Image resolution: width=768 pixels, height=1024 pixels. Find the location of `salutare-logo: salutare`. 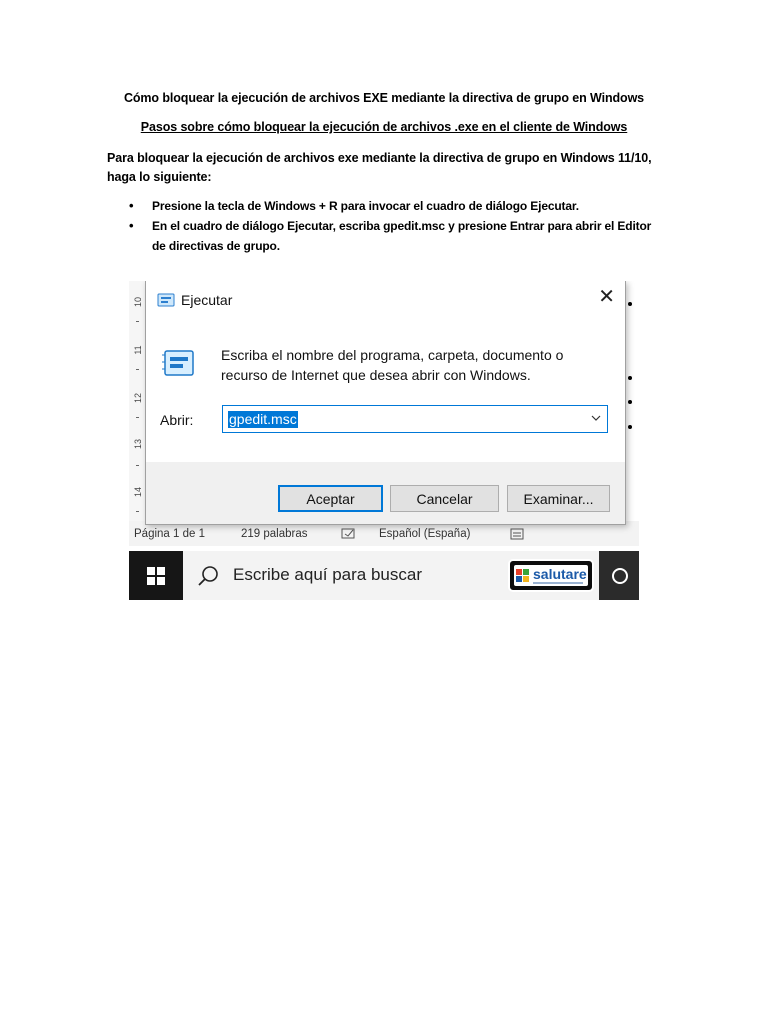

salutare-logo: salutare is located at coordinates (551, 575).